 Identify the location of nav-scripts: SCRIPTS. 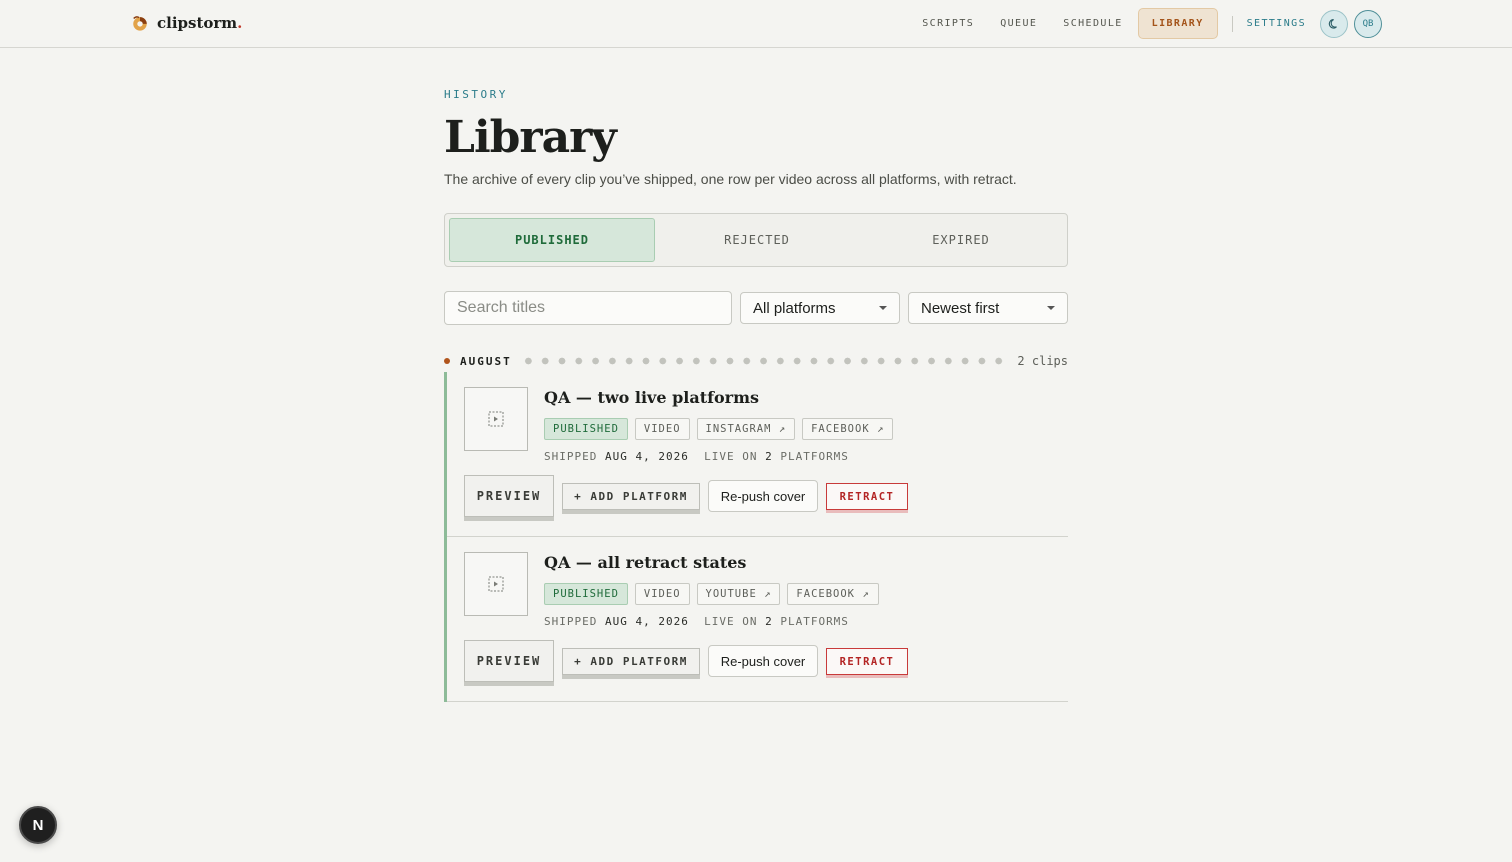
(948, 23).